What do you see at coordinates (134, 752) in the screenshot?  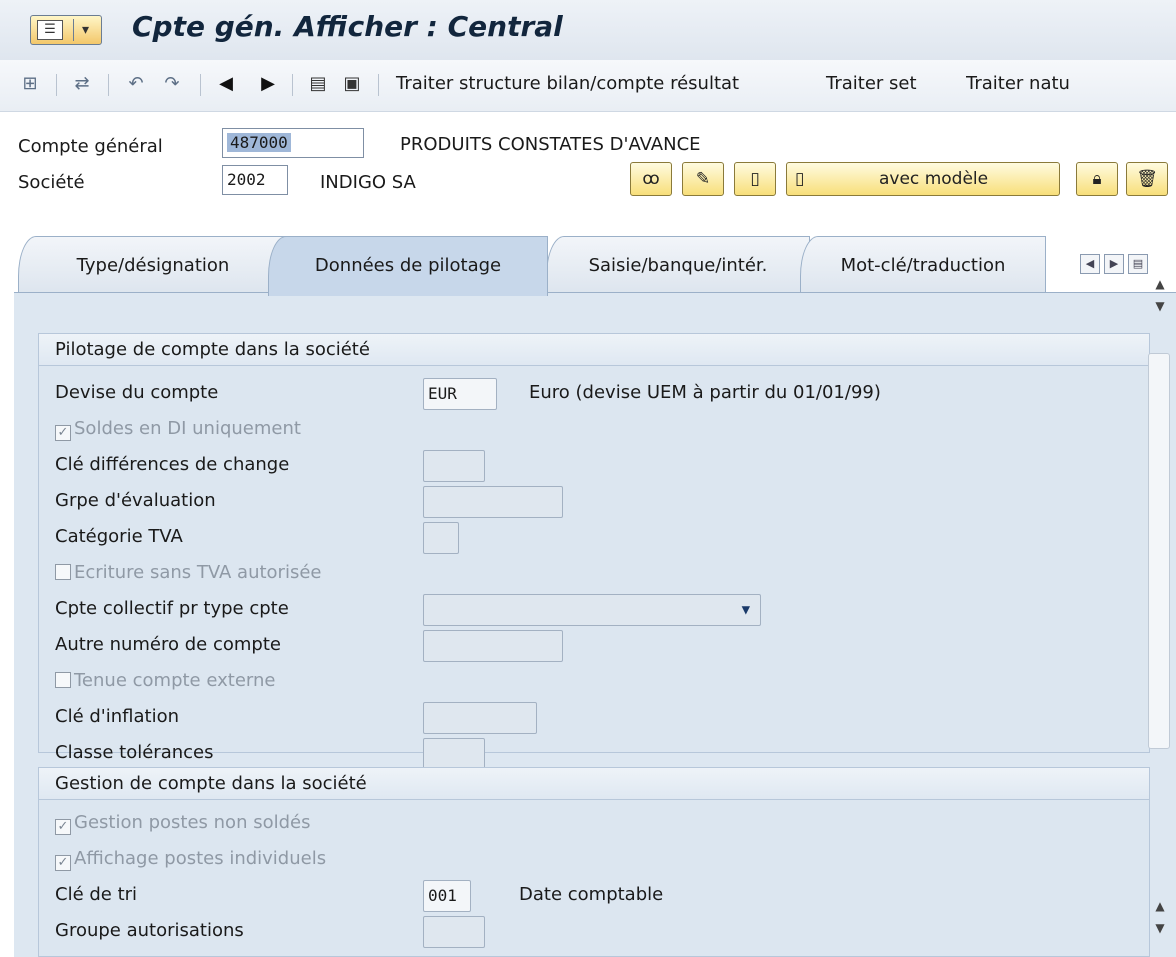 I see `tolerance-group-label: Classe tolérances` at bounding box center [134, 752].